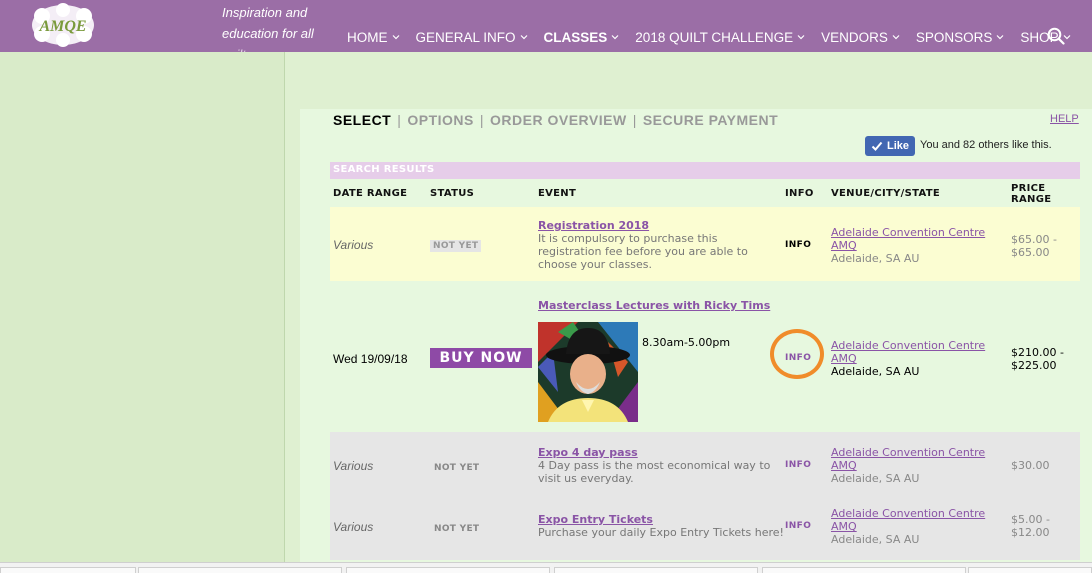 This screenshot has width=1092, height=573. What do you see at coordinates (628, 238) in the screenshot?
I see `event-desc-line: It is compulsory to purchase this` at bounding box center [628, 238].